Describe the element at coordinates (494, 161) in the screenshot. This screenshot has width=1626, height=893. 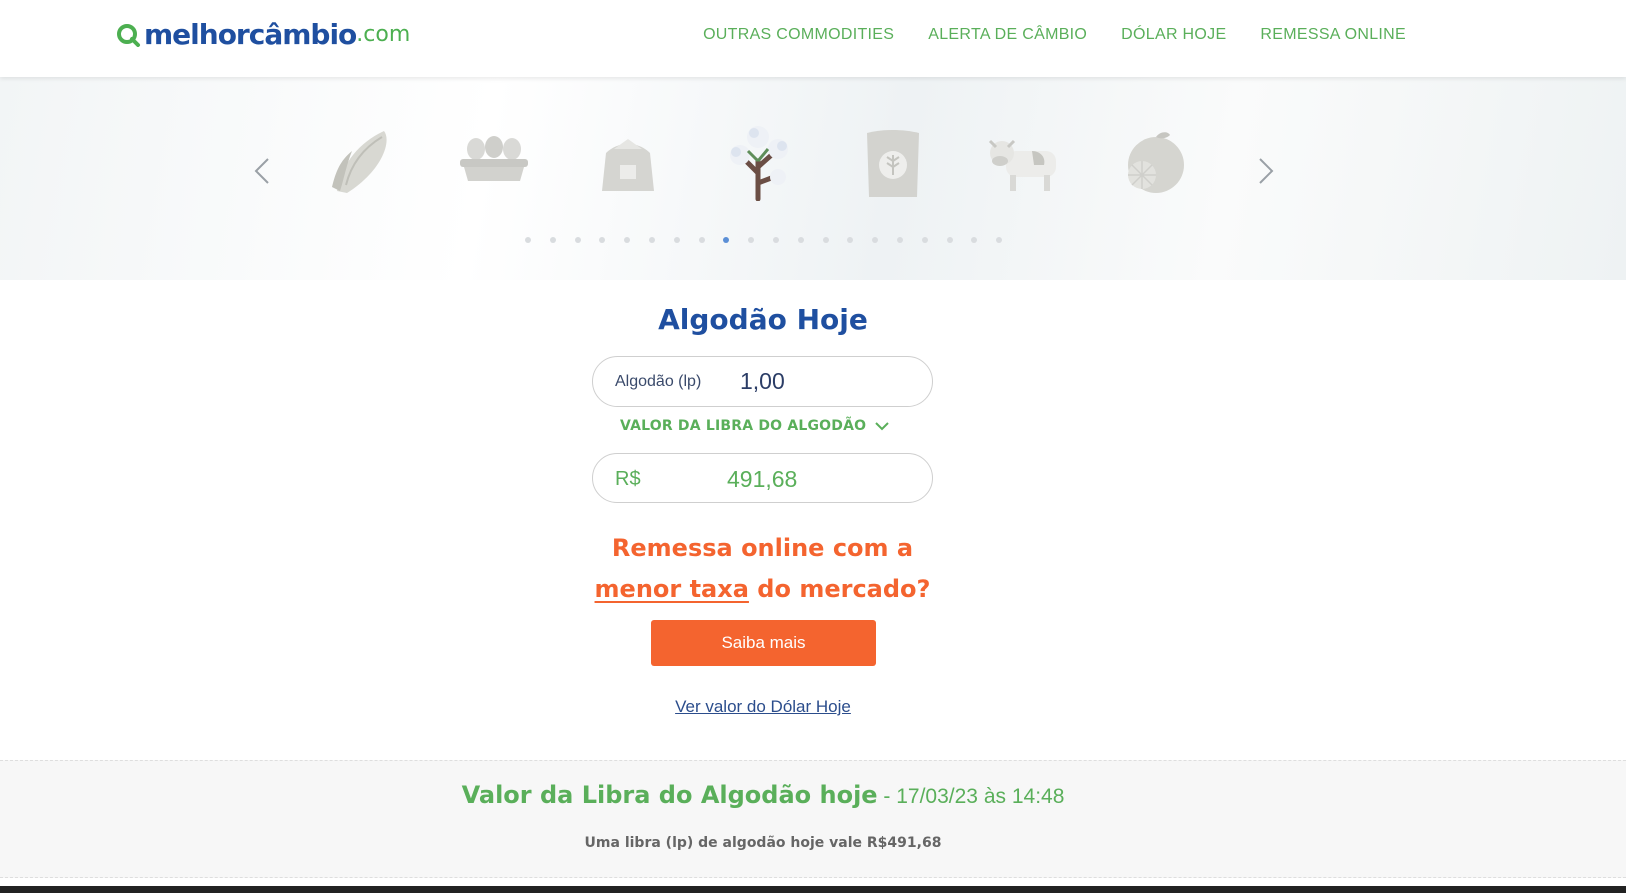
I see `eggs-icon` at that location.